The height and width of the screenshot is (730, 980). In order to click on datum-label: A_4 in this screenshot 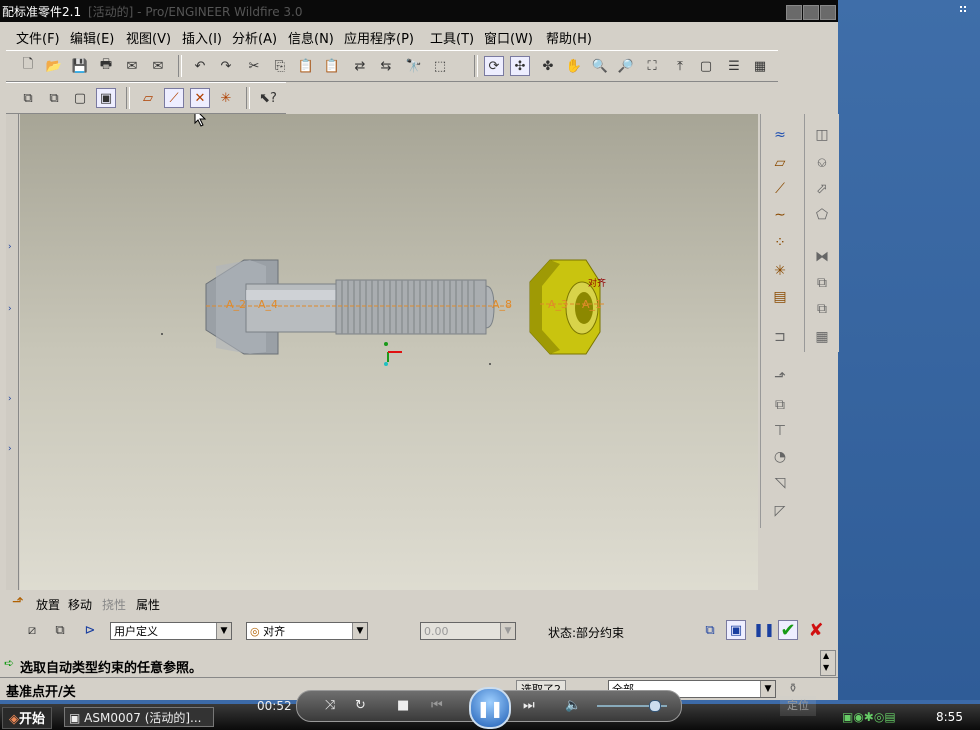, I will do `click(268, 304)`.